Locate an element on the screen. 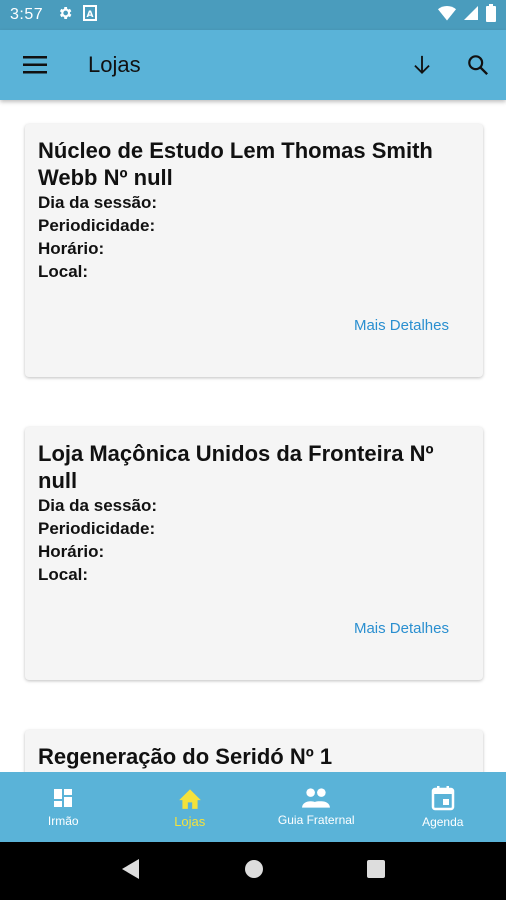 The image size is (506, 900). home-button is located at coordinates (254, 871).